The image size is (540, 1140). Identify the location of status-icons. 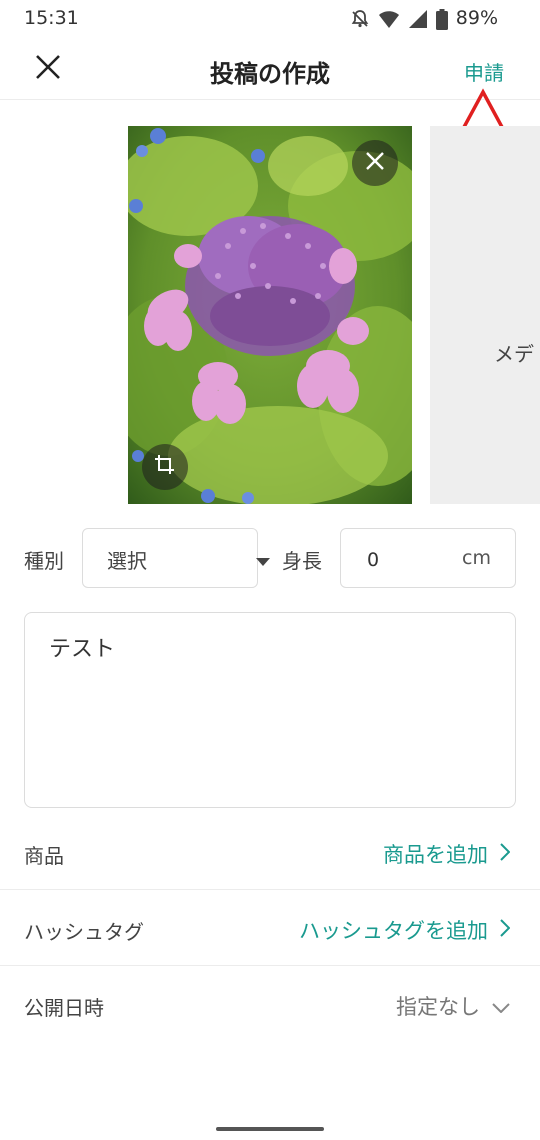
(399, 19).